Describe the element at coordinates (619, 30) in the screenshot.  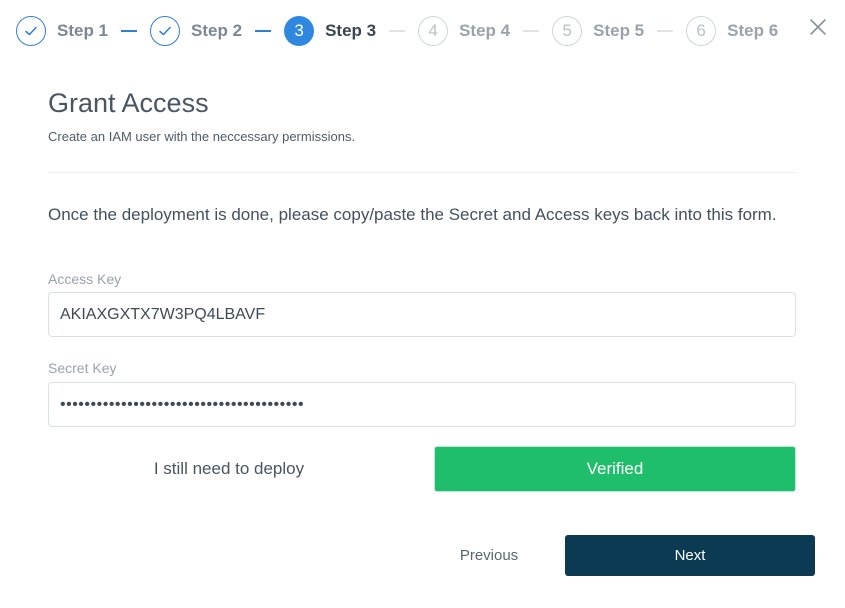
I see `step-label: Step 5` at that location.